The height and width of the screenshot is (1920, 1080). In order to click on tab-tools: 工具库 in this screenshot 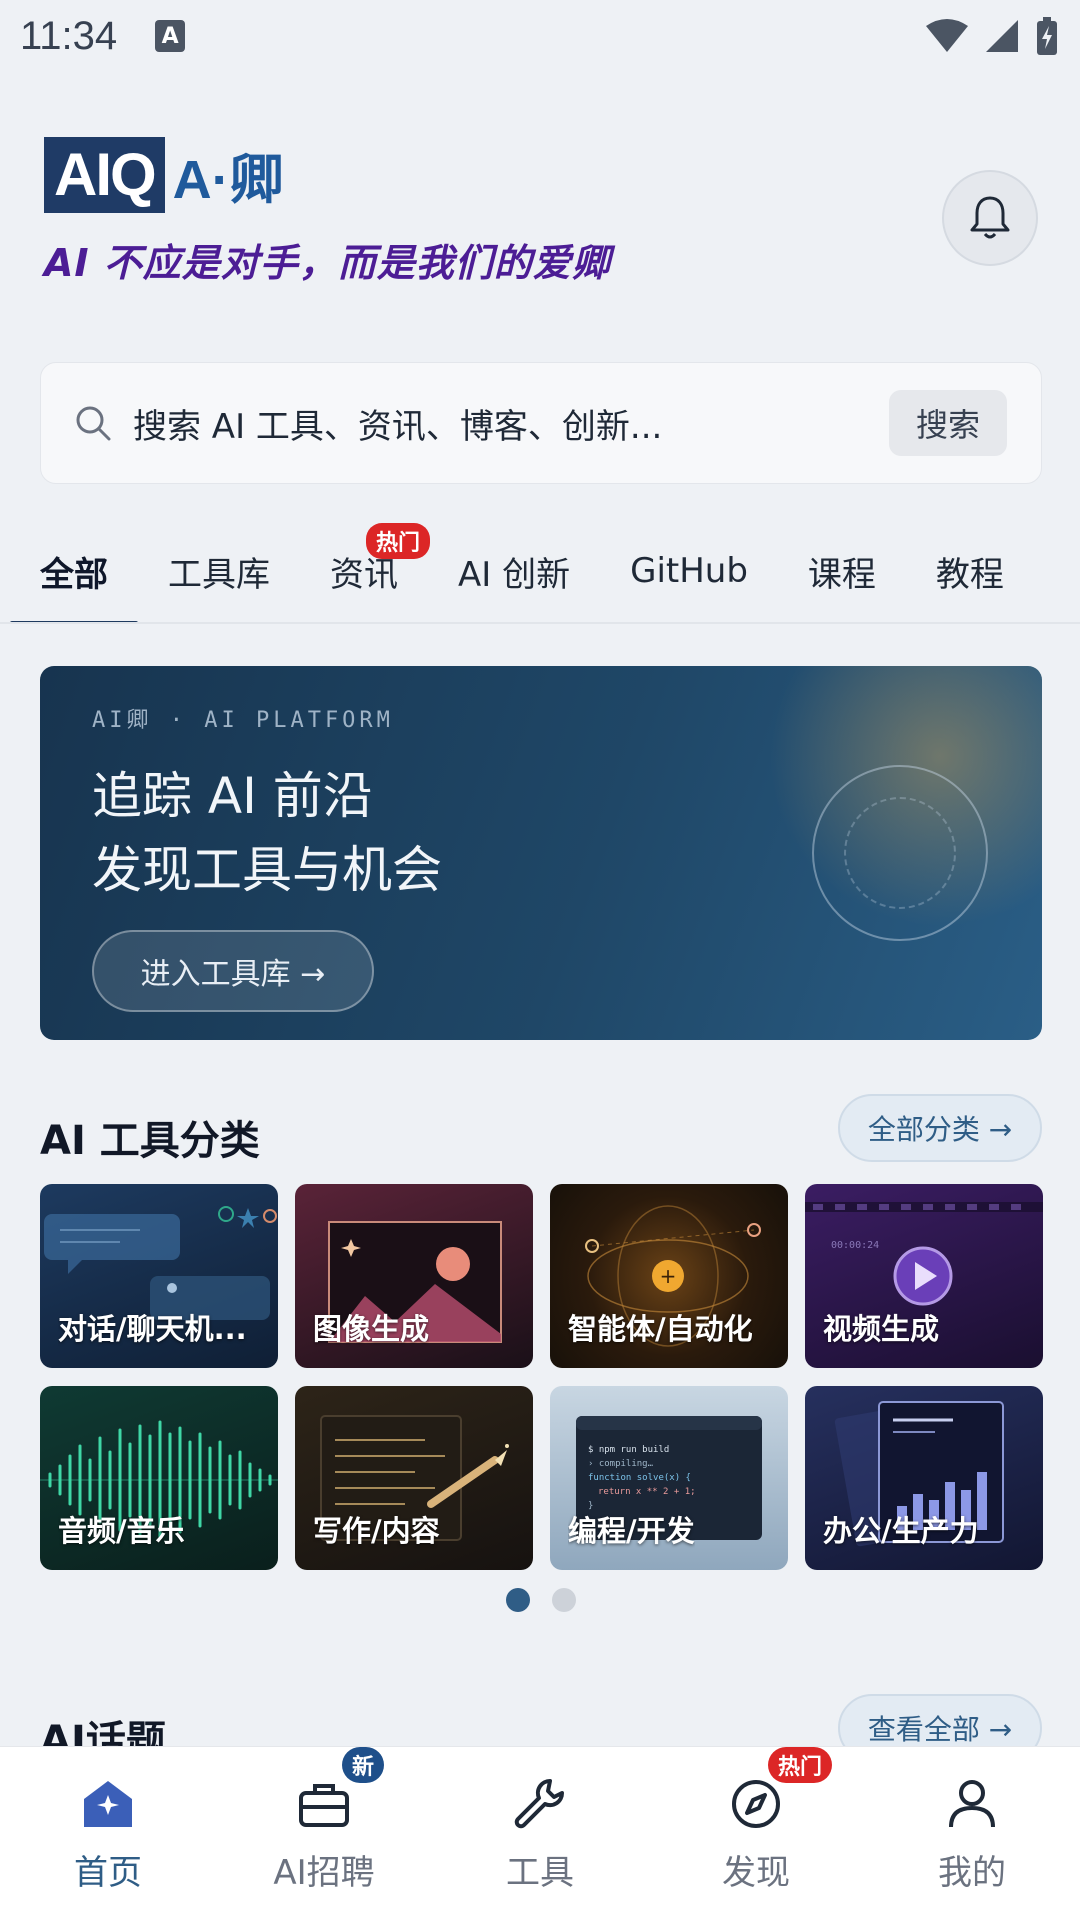, I will do `click(219, 571)`.